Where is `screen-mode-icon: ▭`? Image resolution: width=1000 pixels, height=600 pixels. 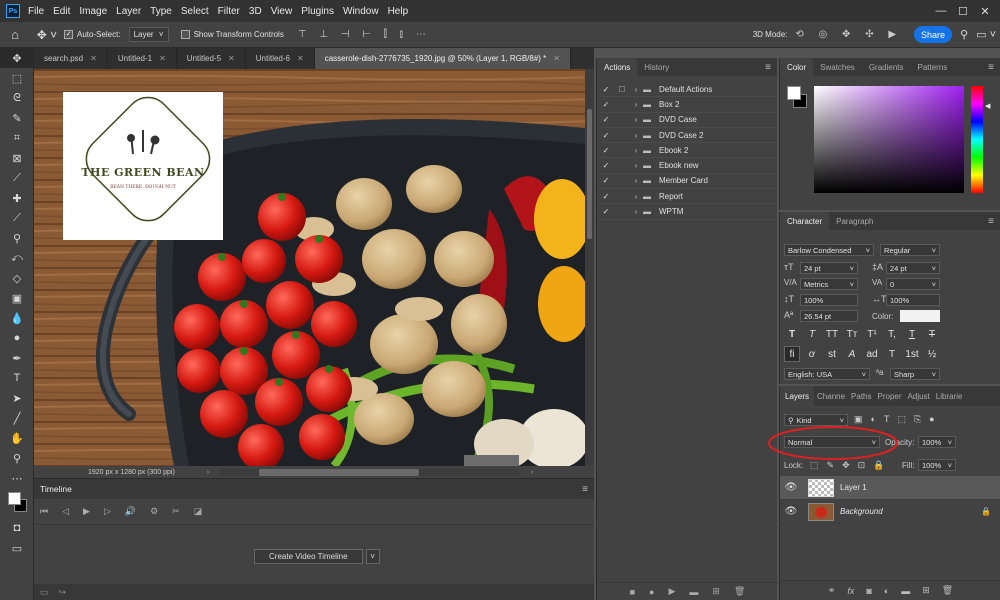 screen-mode-icon: ▭ is located at coordinates (17, 548).